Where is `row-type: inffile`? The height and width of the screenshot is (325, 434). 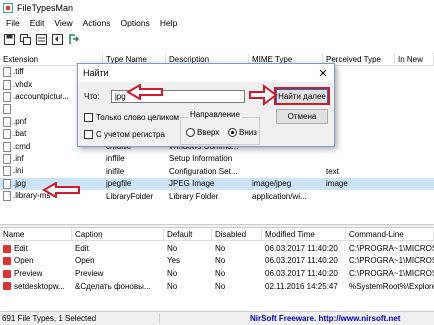 row-type: inffile is located at coordinates (115, 159).